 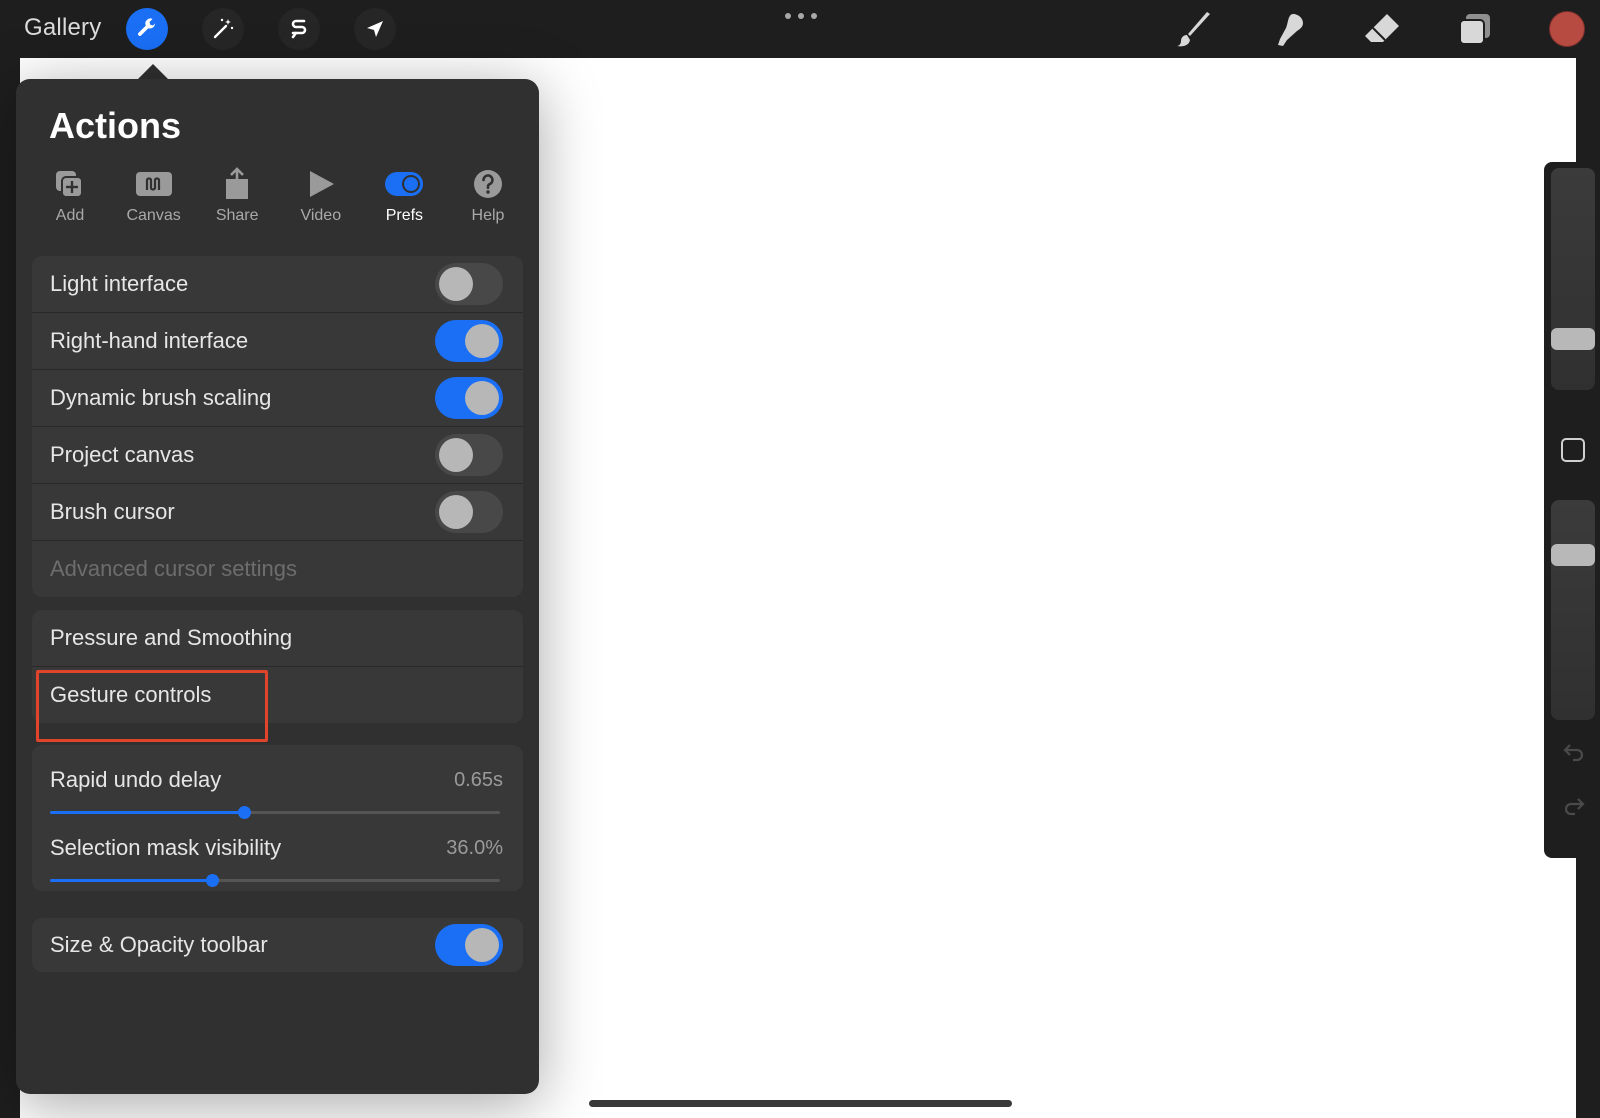 I want to click on brush-icon, so click(x=1193, y=29).